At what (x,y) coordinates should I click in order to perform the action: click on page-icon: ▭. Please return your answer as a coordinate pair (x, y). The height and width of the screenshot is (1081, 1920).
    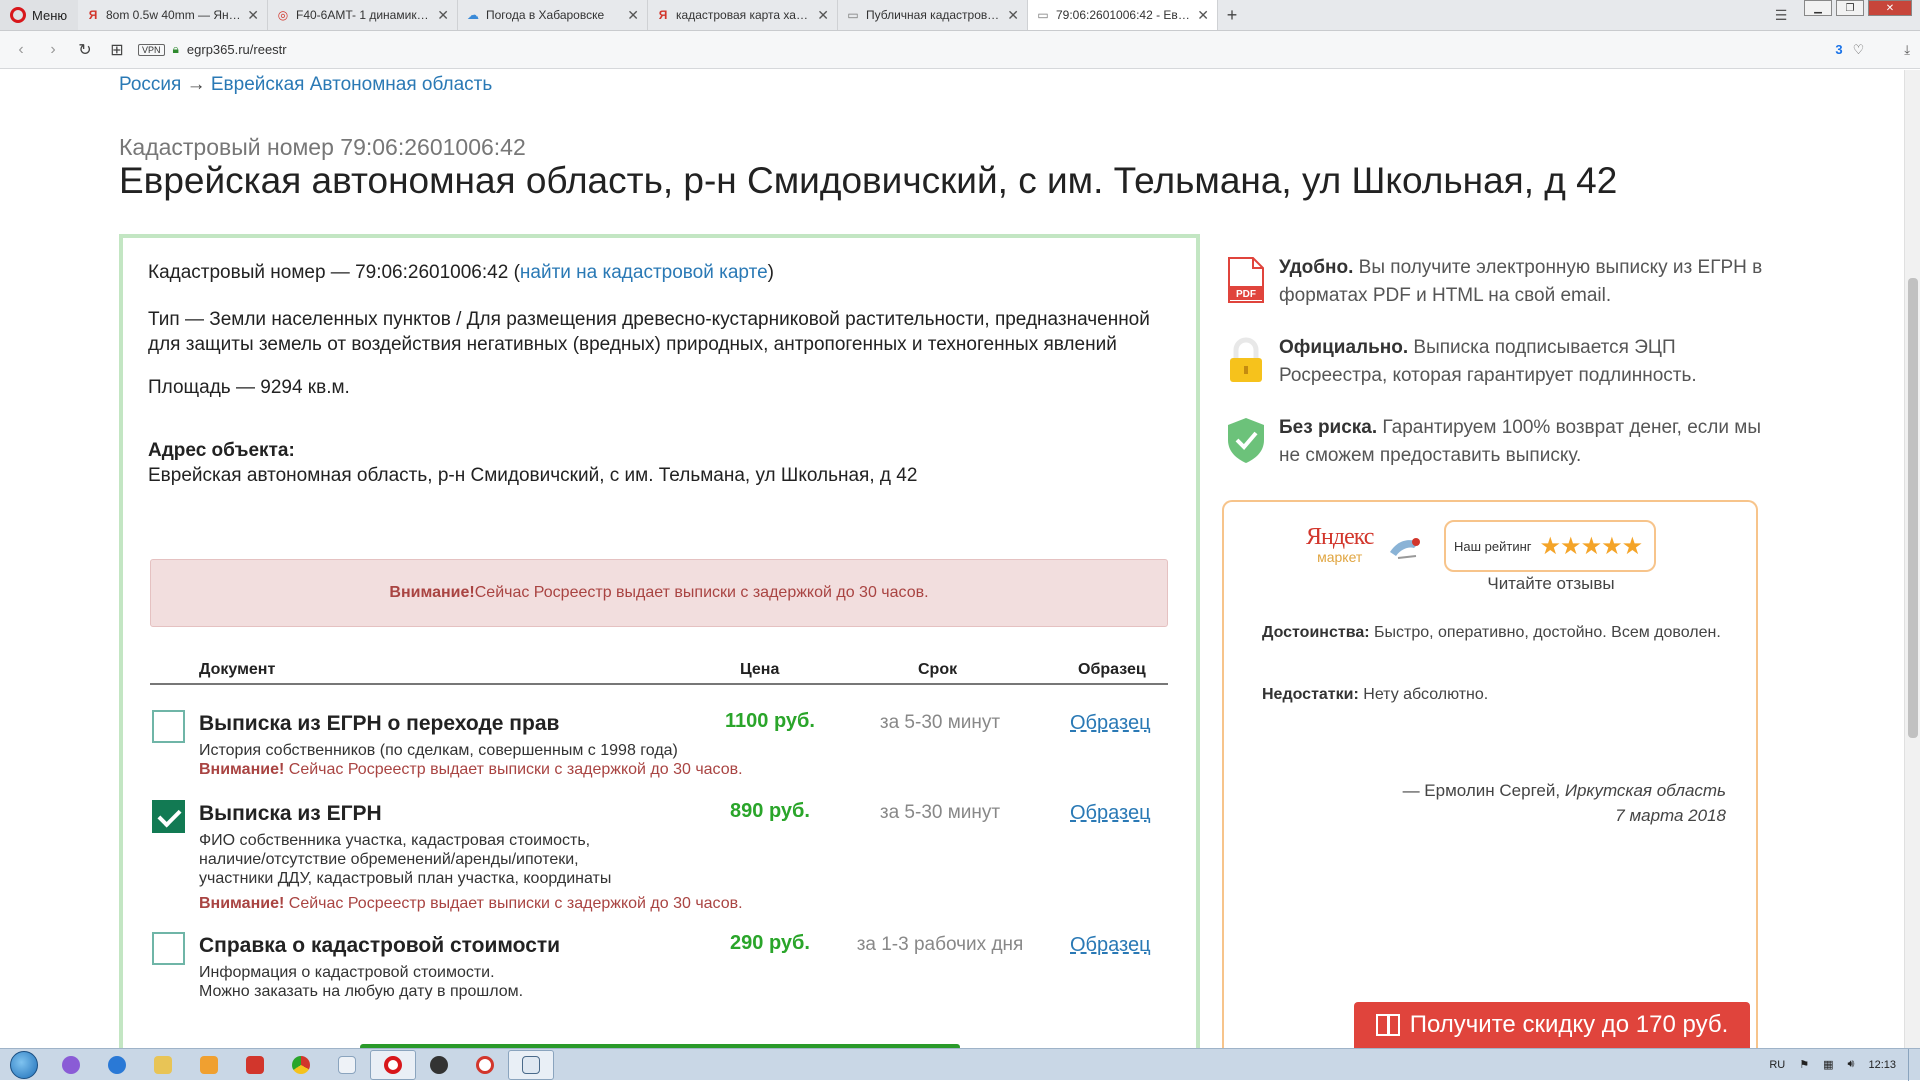
    Looking at the image, I should click on (853, 15).